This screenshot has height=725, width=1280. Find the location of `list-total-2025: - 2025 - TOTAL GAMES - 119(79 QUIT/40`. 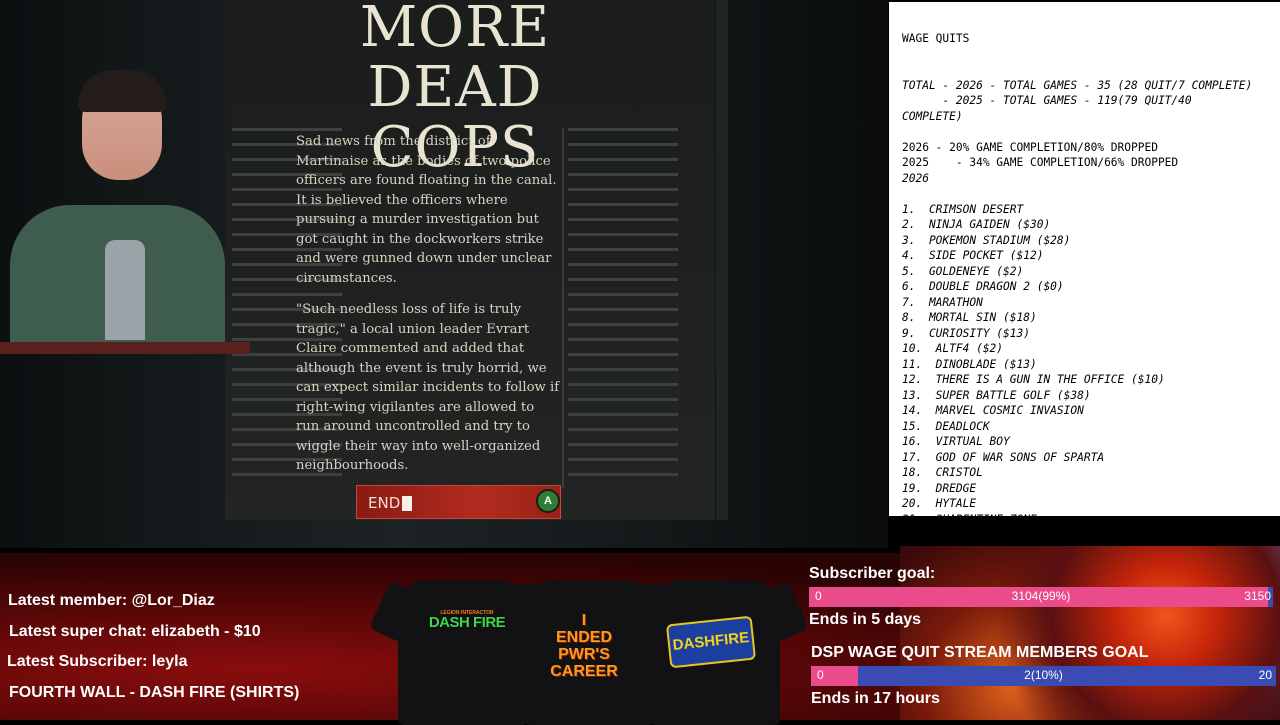

list-total-2025: - 2025 - TOTAL GAMES - 119(79 QUIT/40 is located at coordinates (1047, 100).